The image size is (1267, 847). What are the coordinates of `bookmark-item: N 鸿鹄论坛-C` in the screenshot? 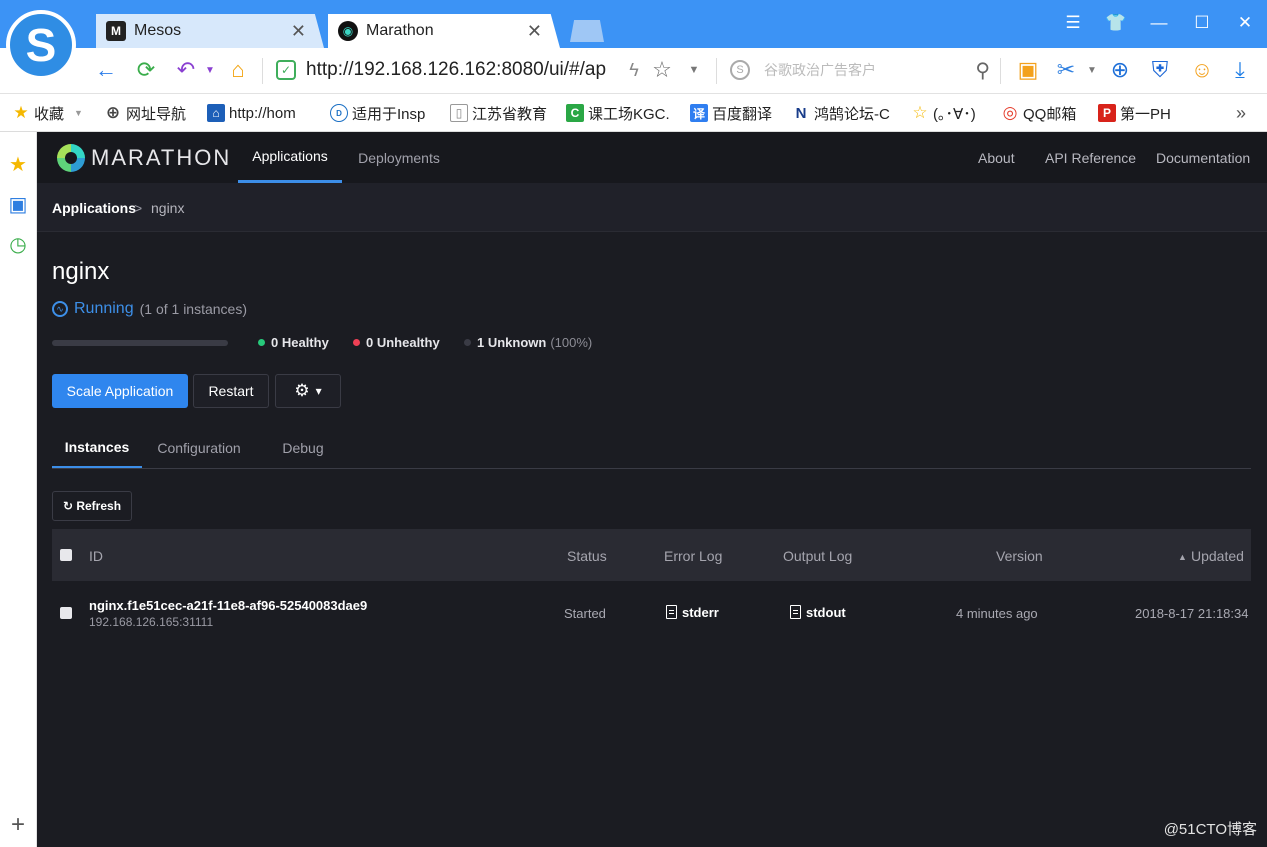 It's located at (841, 113).